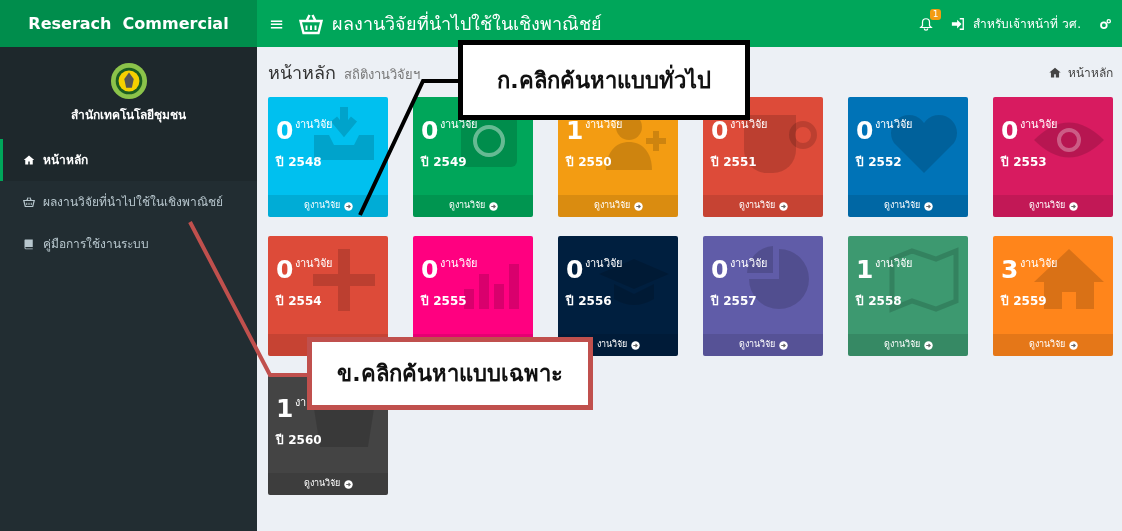 This screenshot has height=531, width=1122. What do you see at coordinates (444, 301) in the screenshot?
I see `tile-year: ปี 2555` at bounding box center [444, 301].